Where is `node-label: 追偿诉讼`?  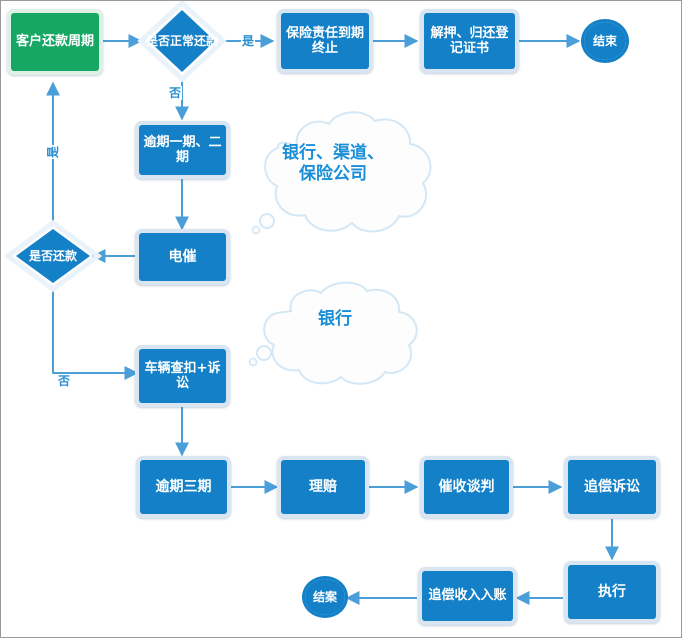
node-label: 追偿诉讼 is located at coordinates (612, 487).